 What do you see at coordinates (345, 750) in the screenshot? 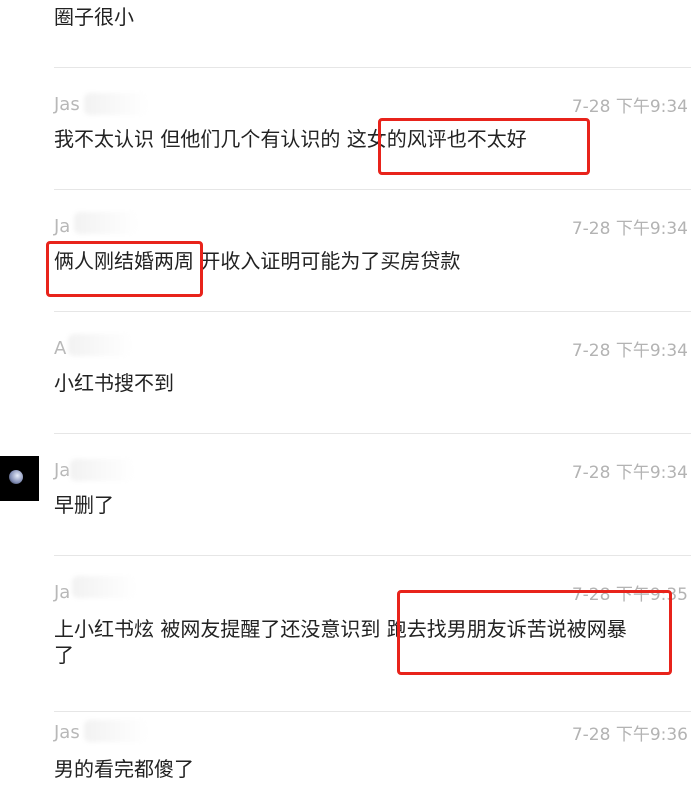
I see `message-item: Jas 7-28 下午9:36 男的看完都傻了` at bounding box center [345, 750].